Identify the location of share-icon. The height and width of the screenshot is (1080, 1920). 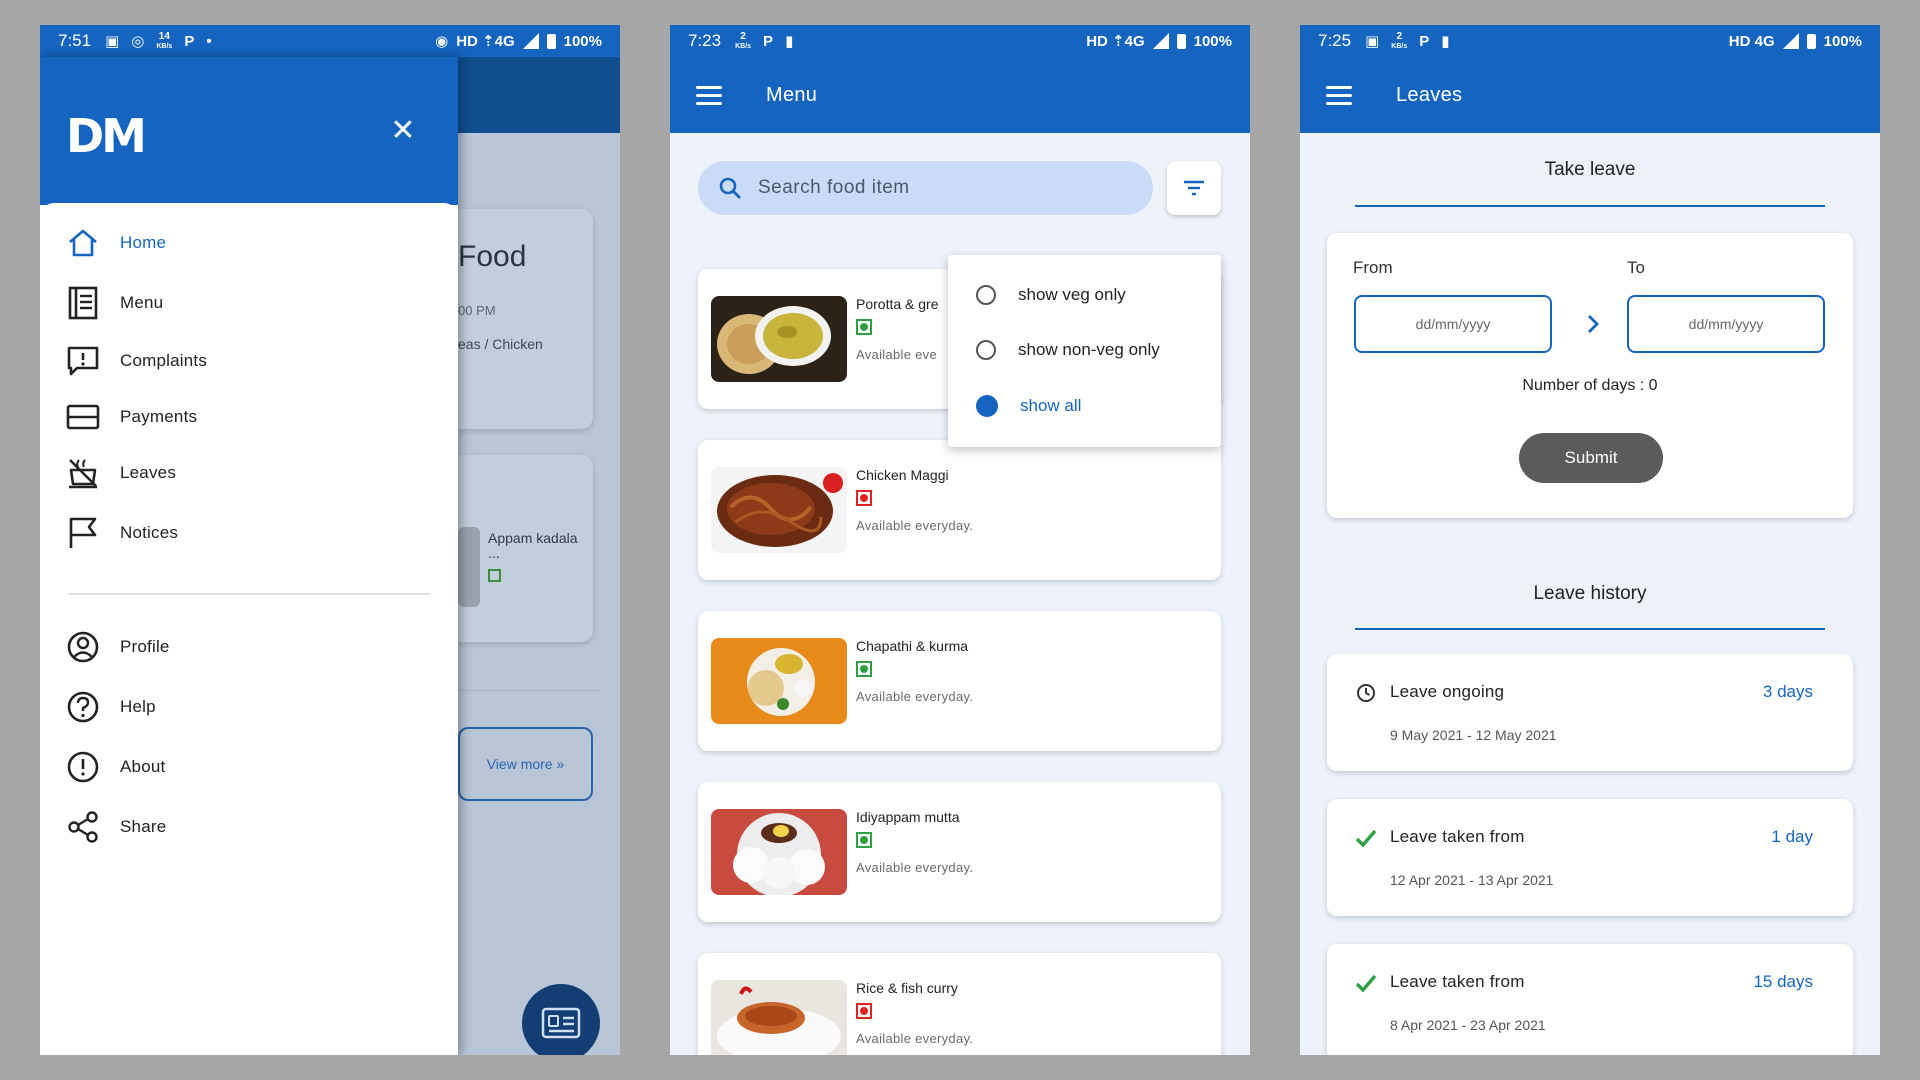
(83, 827).